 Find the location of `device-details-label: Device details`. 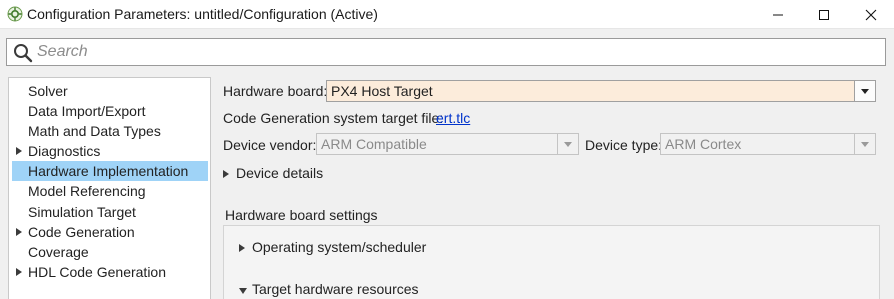

device-details-label: Device details is located at coordinates (280, 173).